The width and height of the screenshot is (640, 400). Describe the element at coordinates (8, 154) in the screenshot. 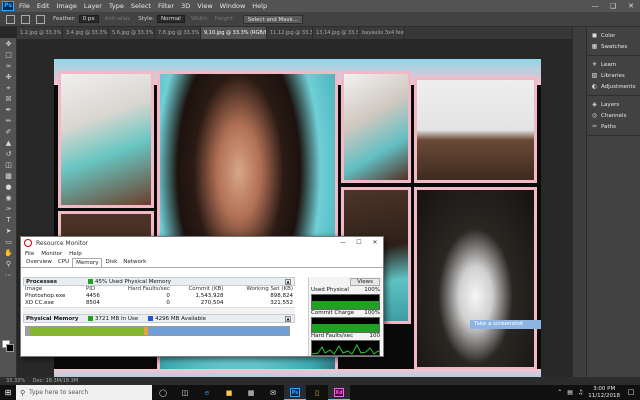

I see `history-brush-icon: ↺` at that location.